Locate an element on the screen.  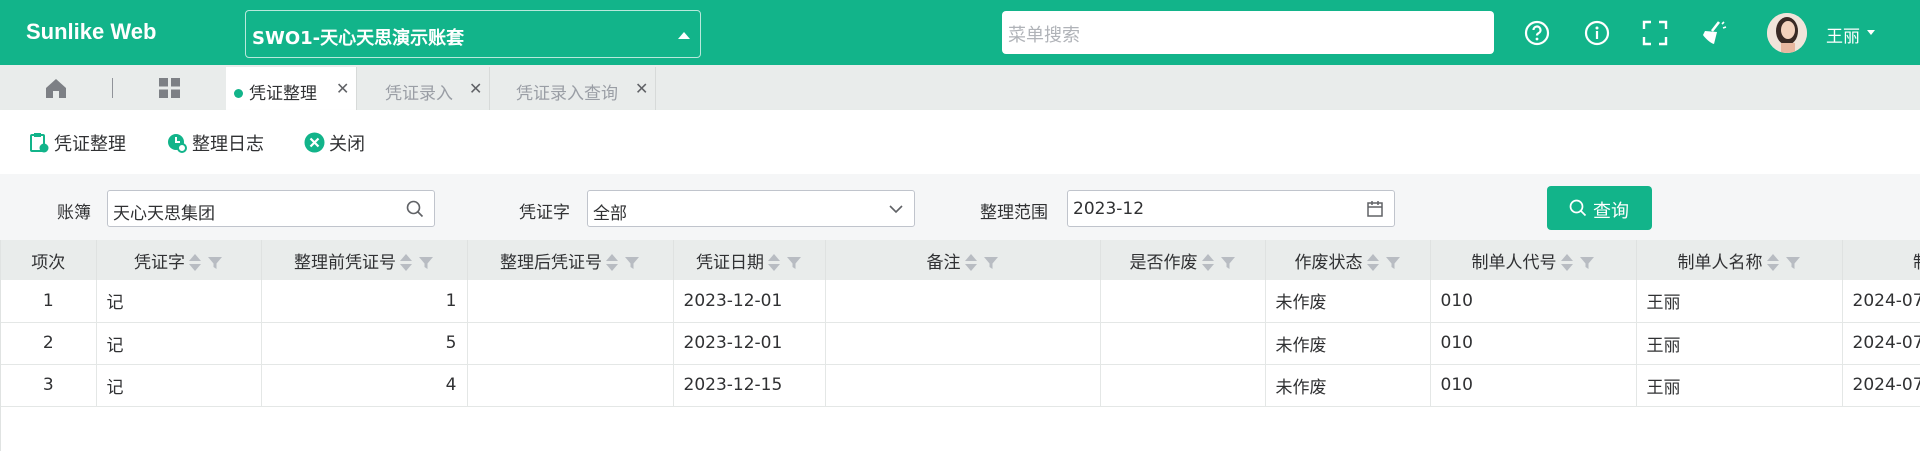
help-icon is located at coordinates (1537, 33).